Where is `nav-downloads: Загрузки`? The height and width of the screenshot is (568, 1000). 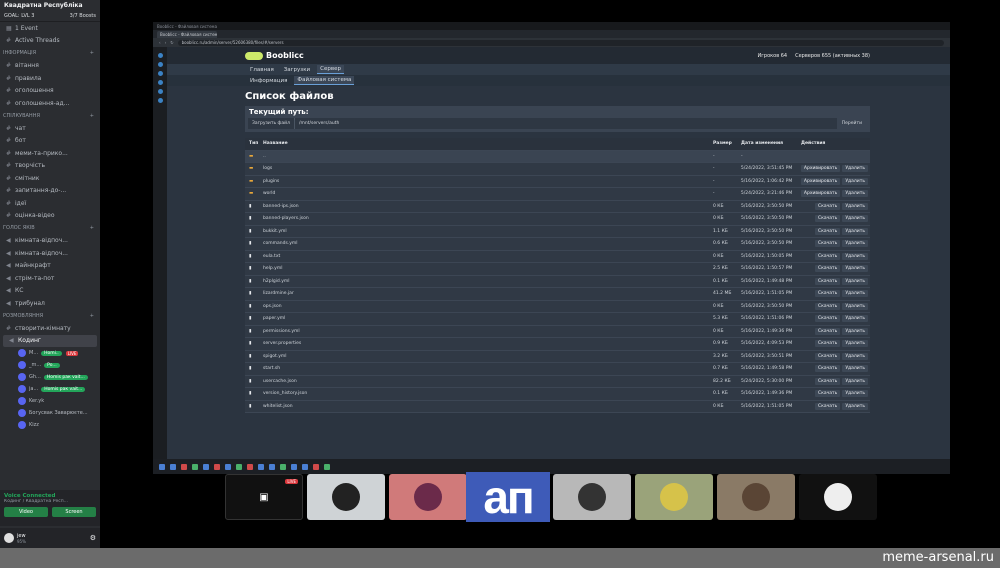
nav-downloads: Загрузки is located at coordinates (297, 70).